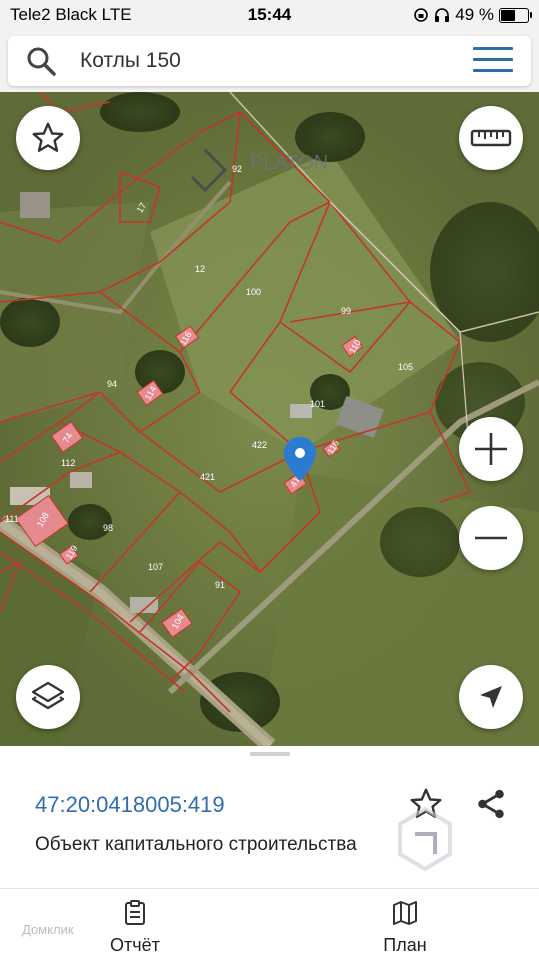  I want to click on svg-text: 12, so click(200, 269).